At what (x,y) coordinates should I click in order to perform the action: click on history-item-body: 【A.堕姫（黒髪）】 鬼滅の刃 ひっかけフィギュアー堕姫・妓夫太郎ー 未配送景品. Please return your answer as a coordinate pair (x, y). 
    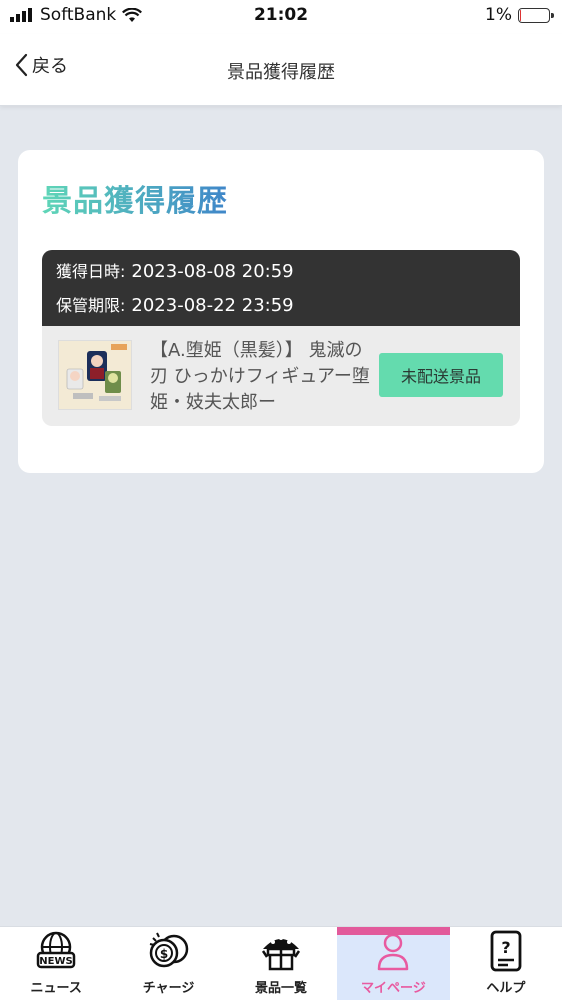
    Looking at the image, I should click on (281, 376).